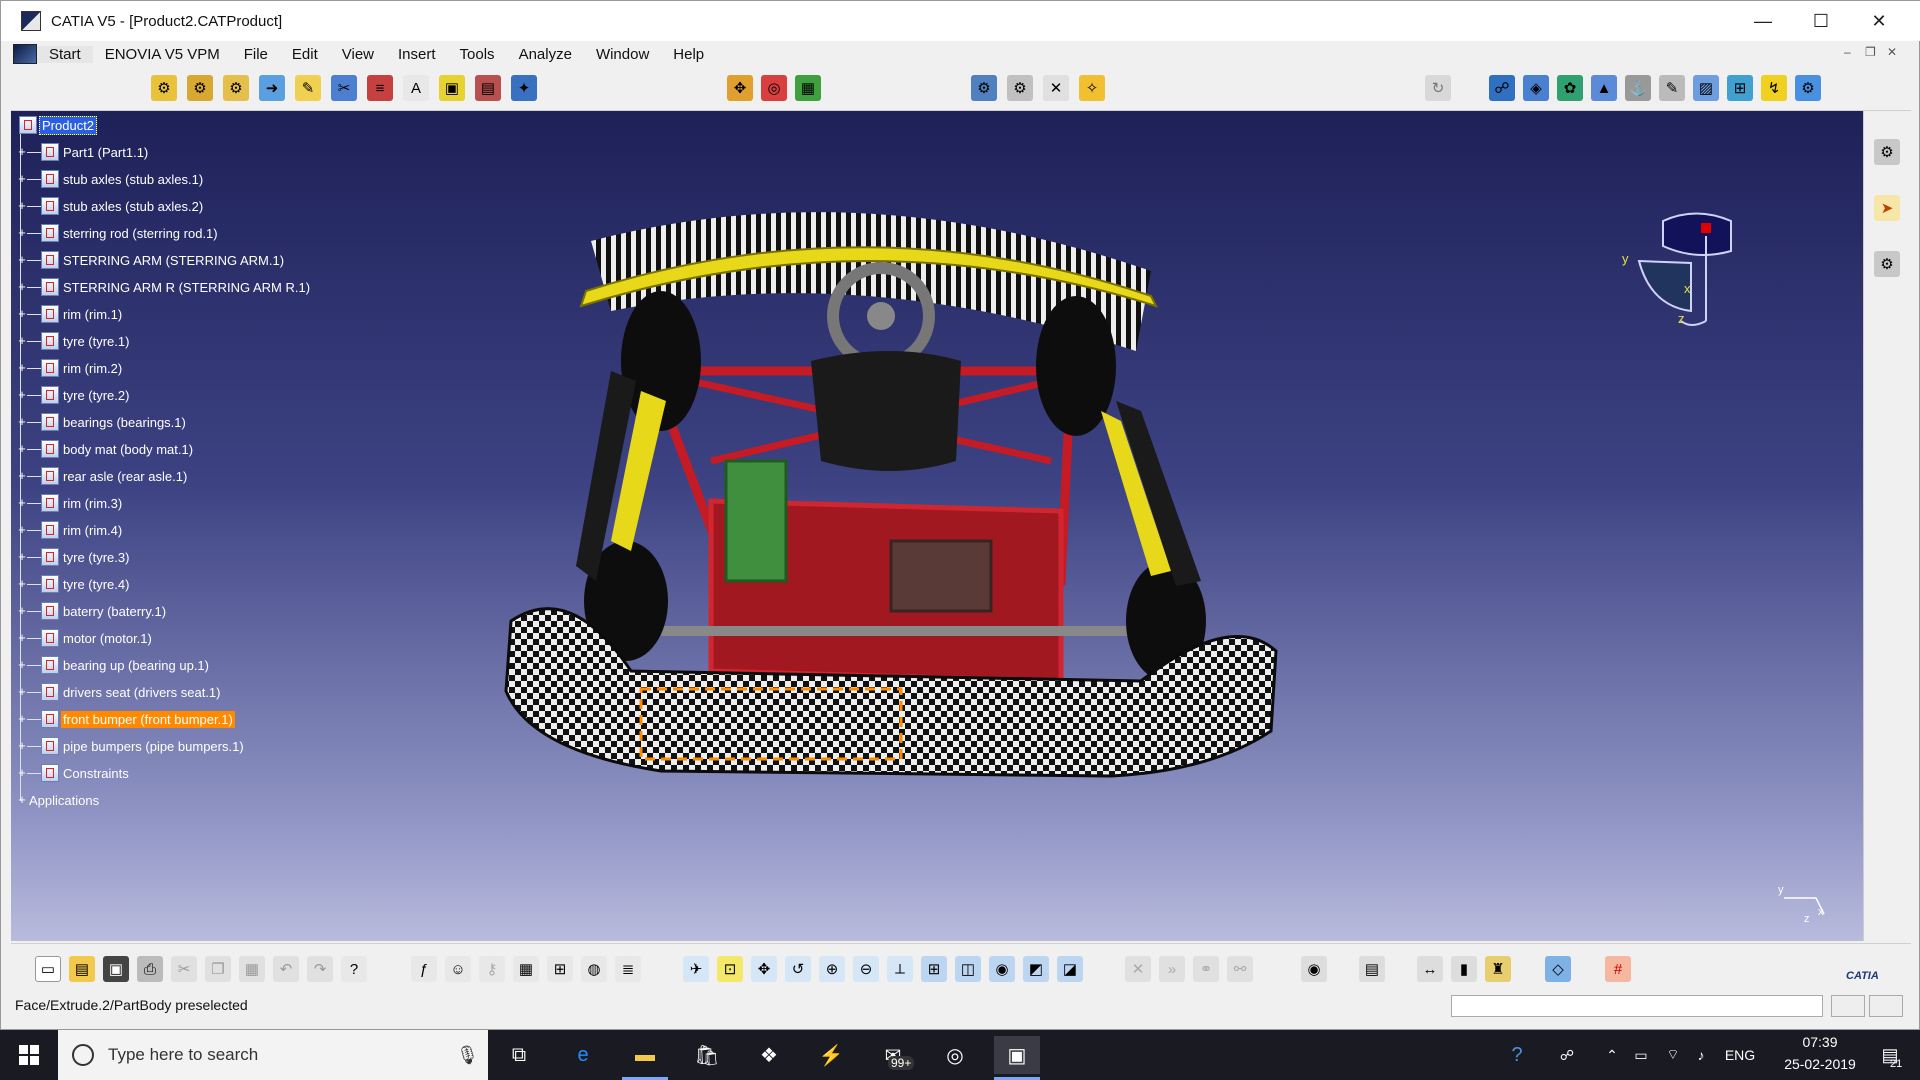  Describe the element at coordinates (764, 969) in the screenshot. I see `pan-icon: ✥` at that location.